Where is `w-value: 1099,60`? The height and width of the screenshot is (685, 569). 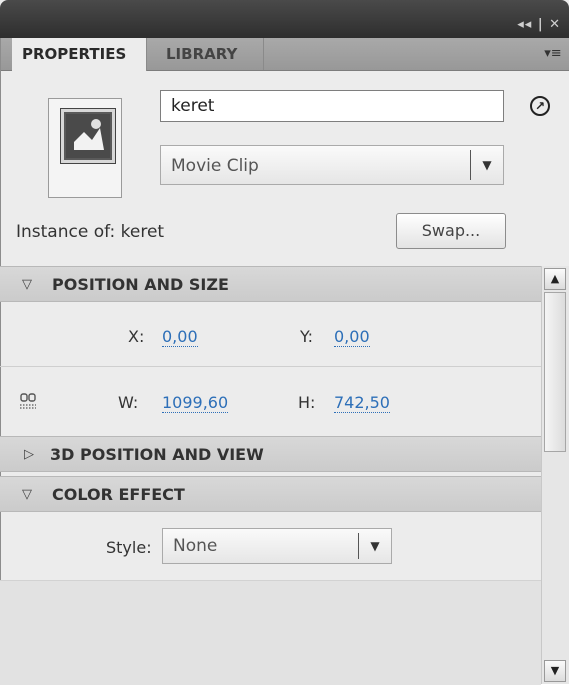
w-value: 1099,60 is located at coordinates (195, 403).